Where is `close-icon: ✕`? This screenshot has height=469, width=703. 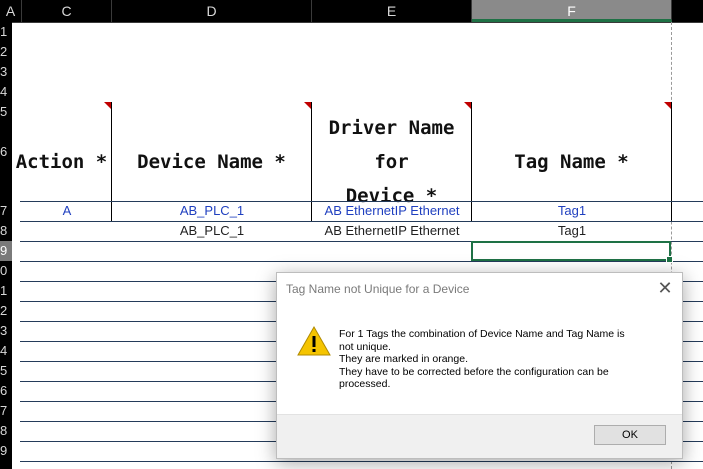 close-icon: ✕ is located at coordinates (665, 288).